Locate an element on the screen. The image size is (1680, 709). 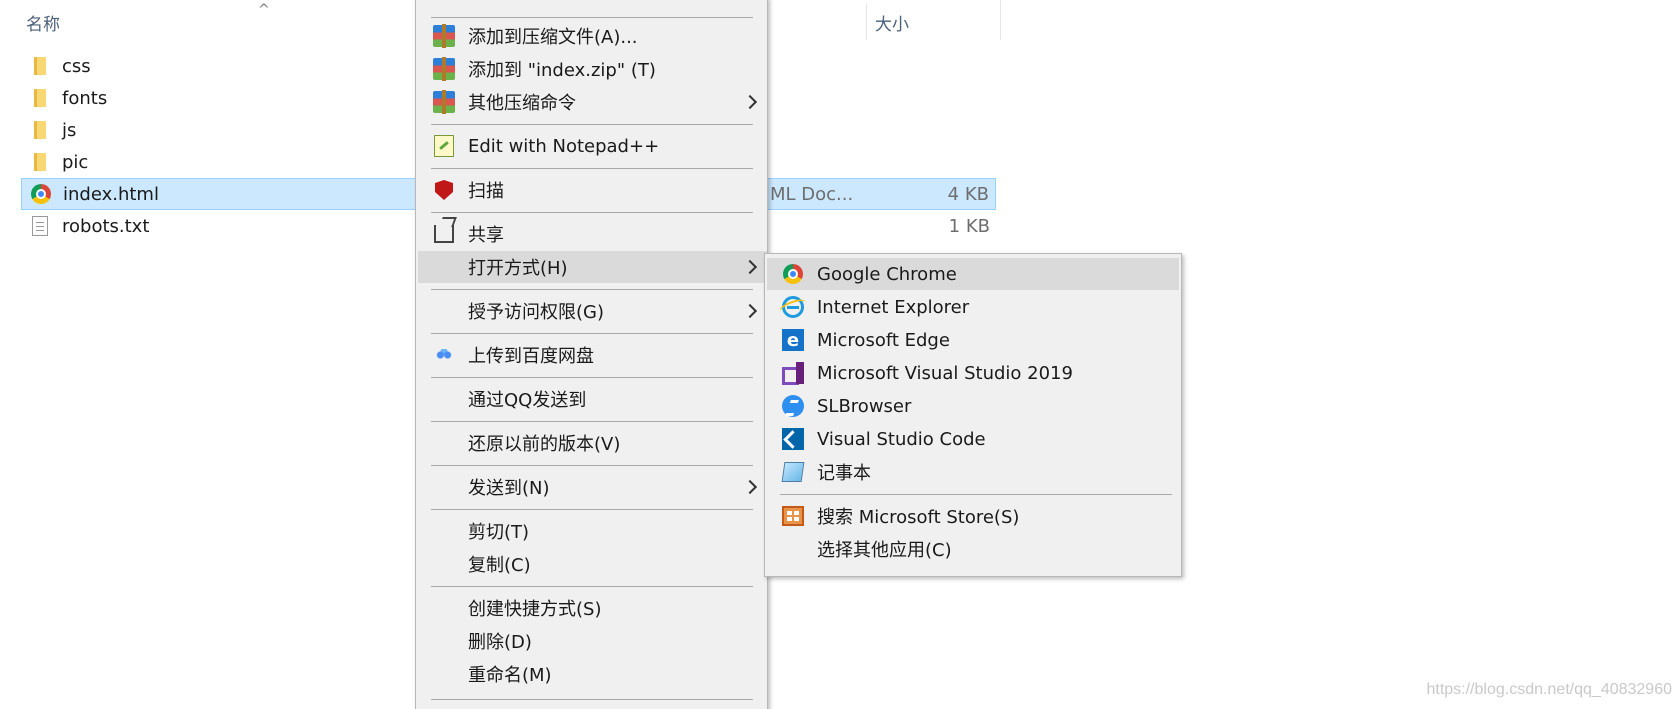
submenu-item-label: 搜索 Microsoft Store(S) is located at coordinates (918, 517).